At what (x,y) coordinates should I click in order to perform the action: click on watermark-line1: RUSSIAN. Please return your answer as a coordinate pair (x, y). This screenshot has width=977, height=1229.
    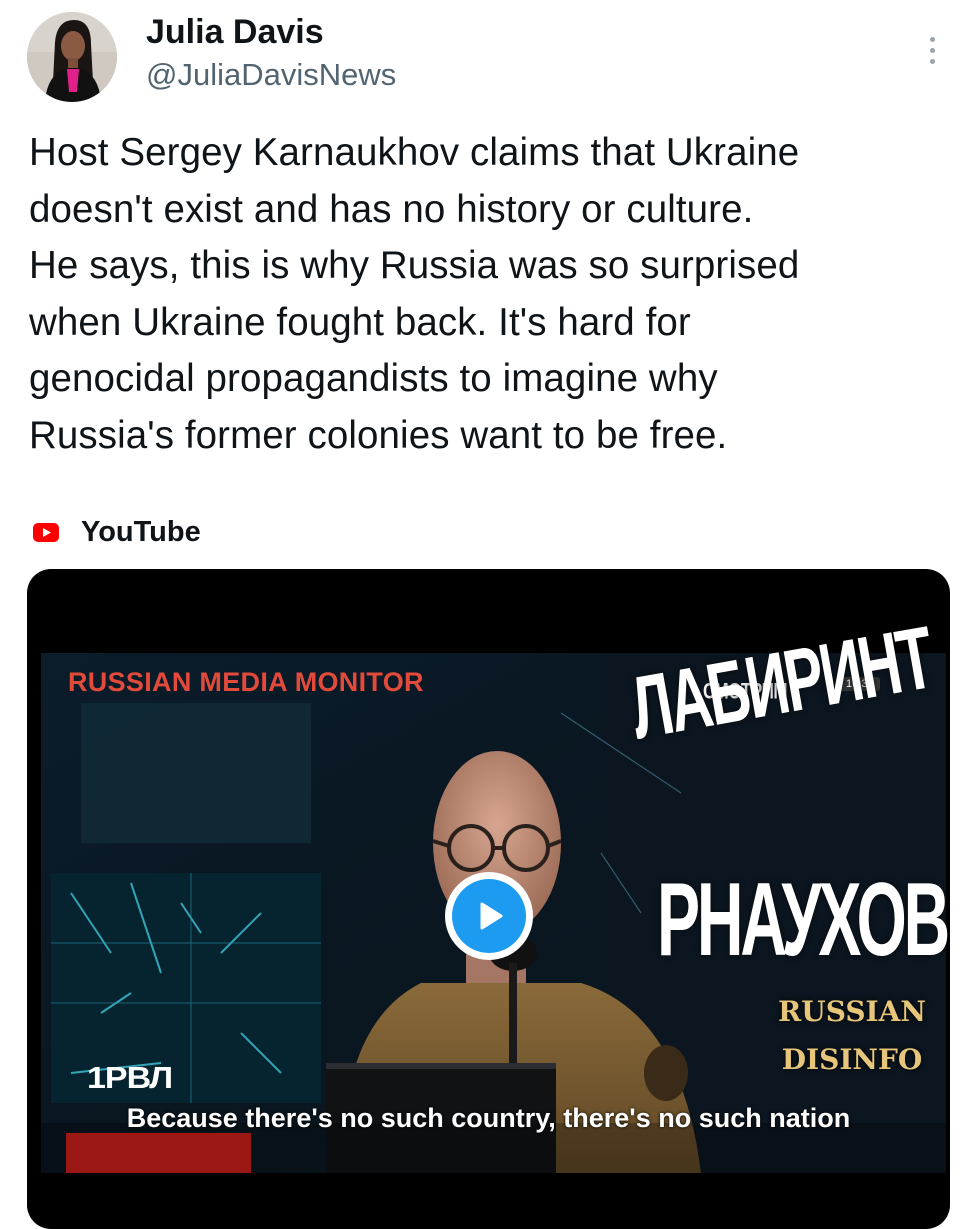
    Looking at the image, I should click on (852, 1011).